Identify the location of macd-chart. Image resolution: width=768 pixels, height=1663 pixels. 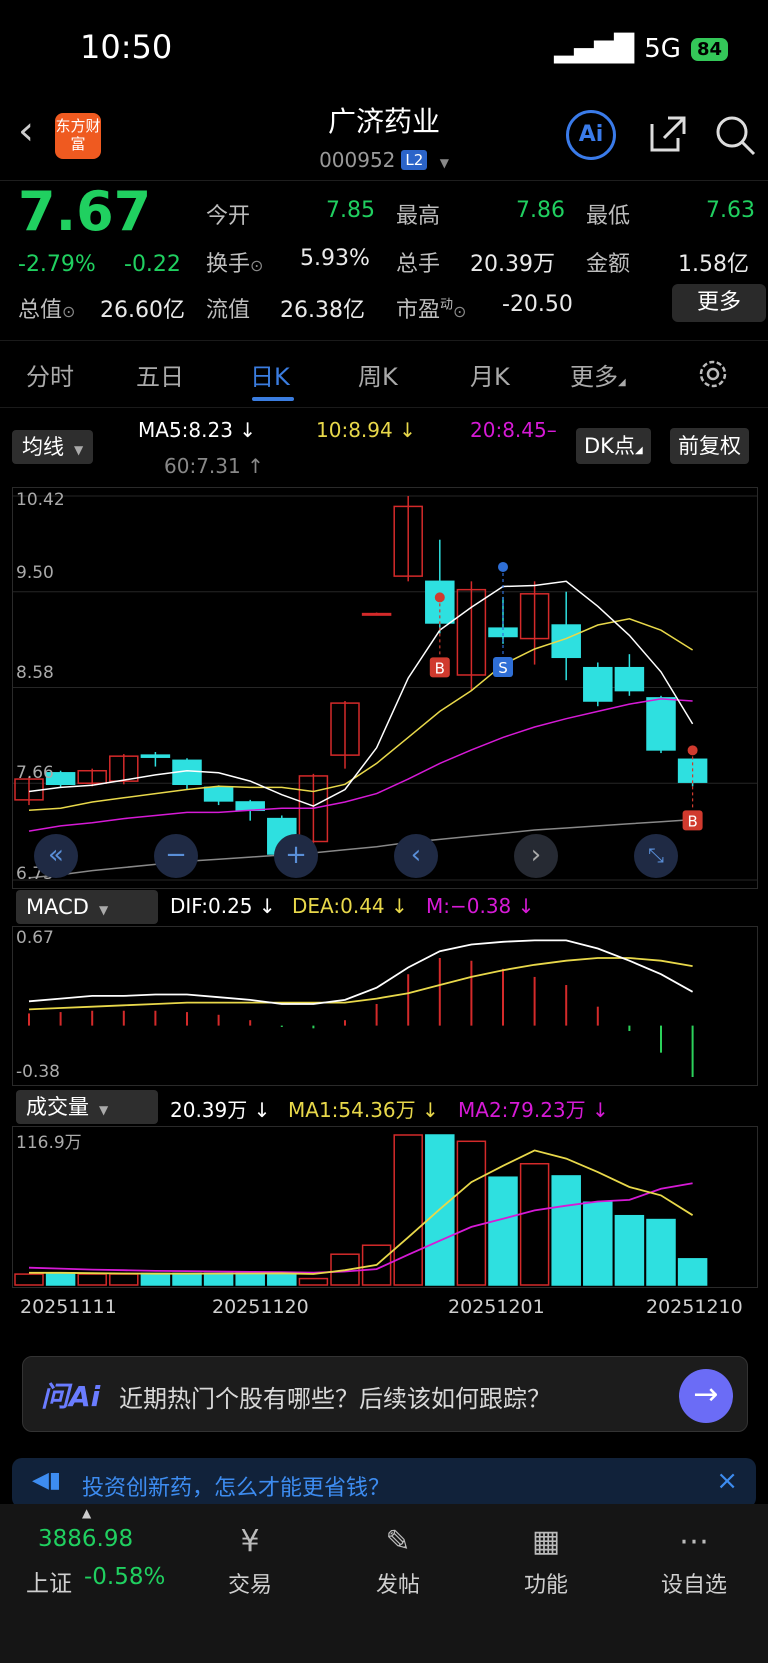
(385, 1006).